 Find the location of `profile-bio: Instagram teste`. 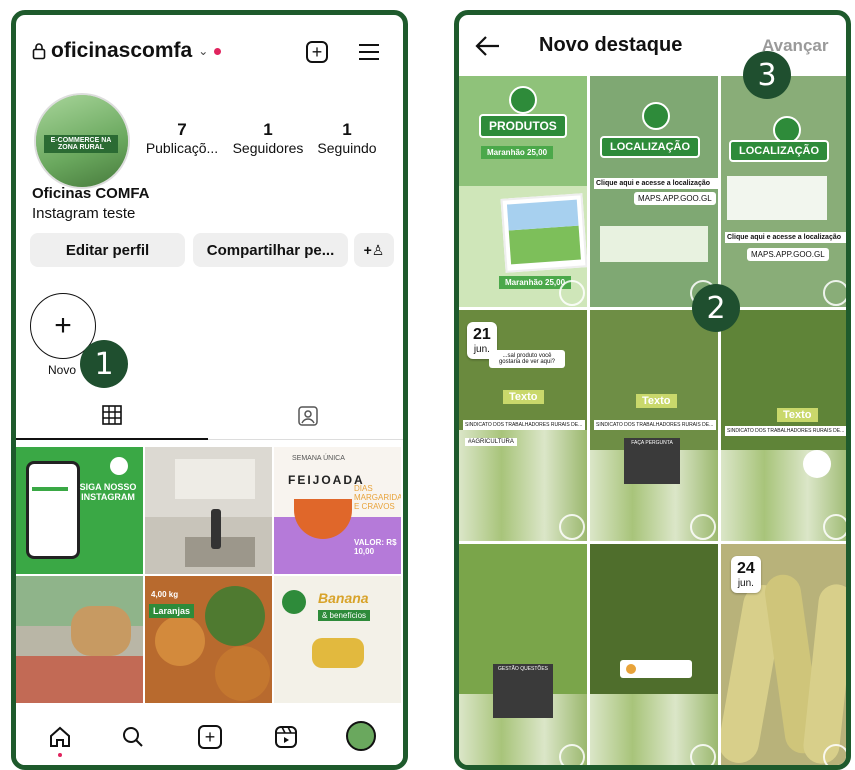

profile-bio: Instagram teste is located at coordinates (84, 213).